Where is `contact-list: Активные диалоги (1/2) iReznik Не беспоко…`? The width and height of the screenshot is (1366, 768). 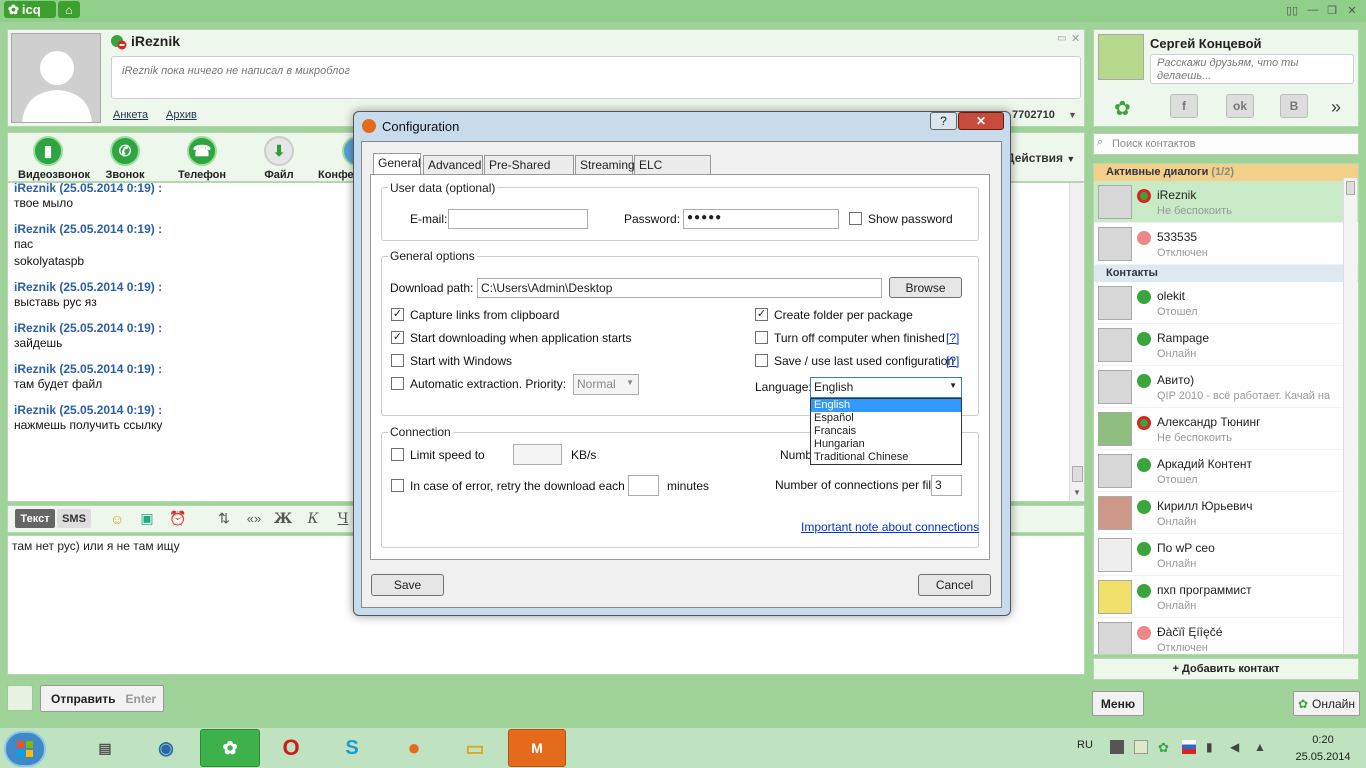 contact-list: Активные диалоги (1/2) iReznik Не беспоко… is located at coordinates (1226, 409).